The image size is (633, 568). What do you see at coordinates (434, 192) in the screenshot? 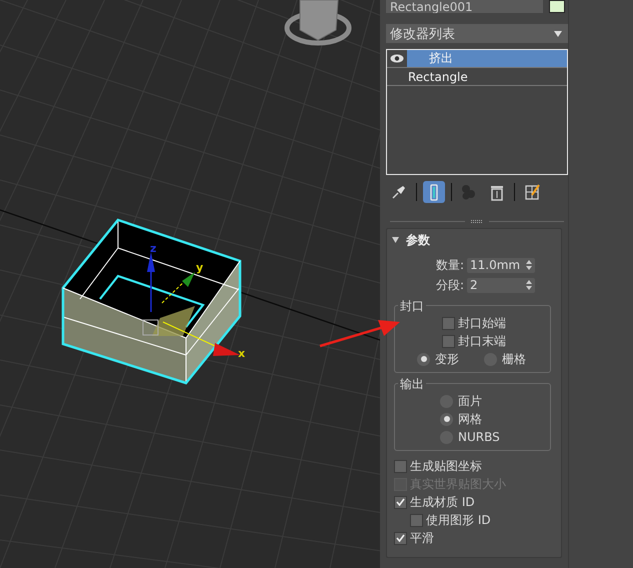
I see `toolbar-button` at bounding box center [434, 192].